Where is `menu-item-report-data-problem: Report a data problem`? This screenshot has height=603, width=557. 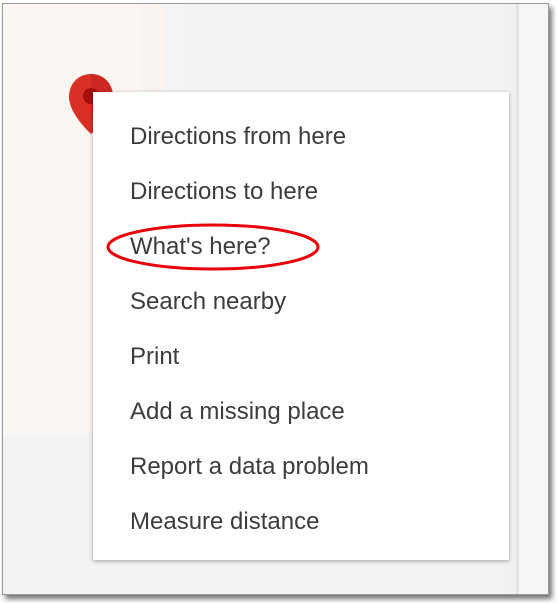 menu-item-report-data-problem: Report a data problem is located at coordinates (249, 467).